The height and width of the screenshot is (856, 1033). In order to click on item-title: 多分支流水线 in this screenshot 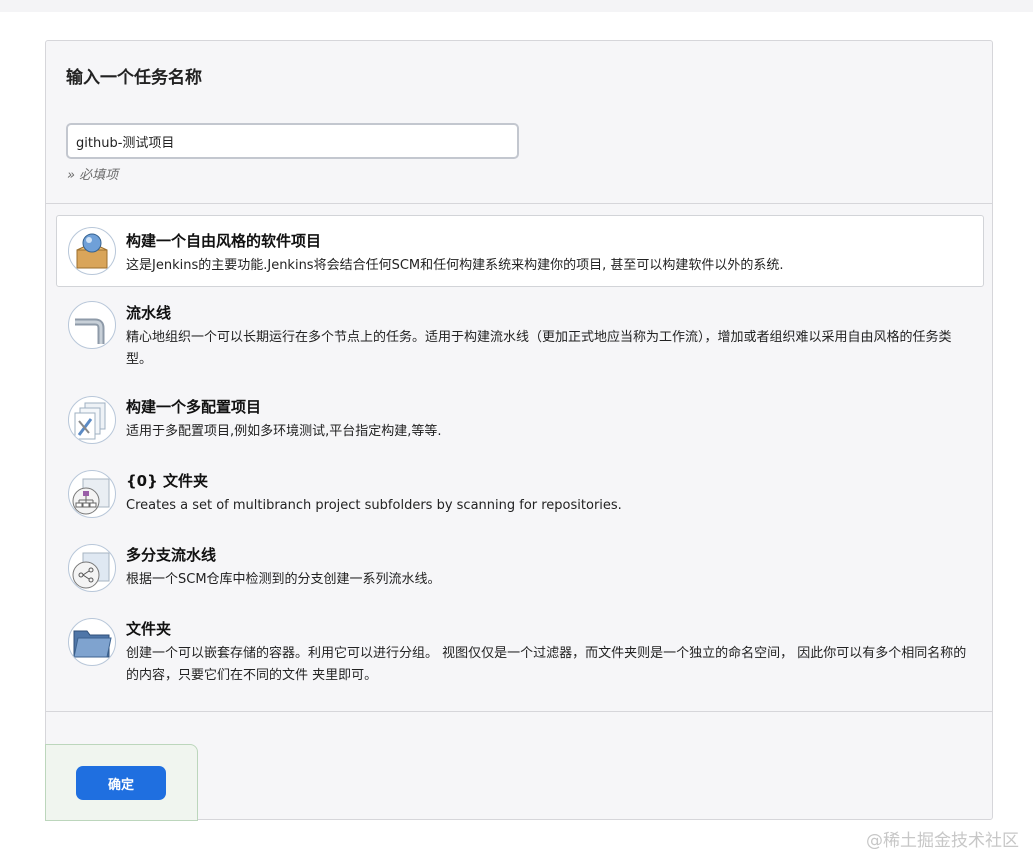, I will do `click(171, 555)`.